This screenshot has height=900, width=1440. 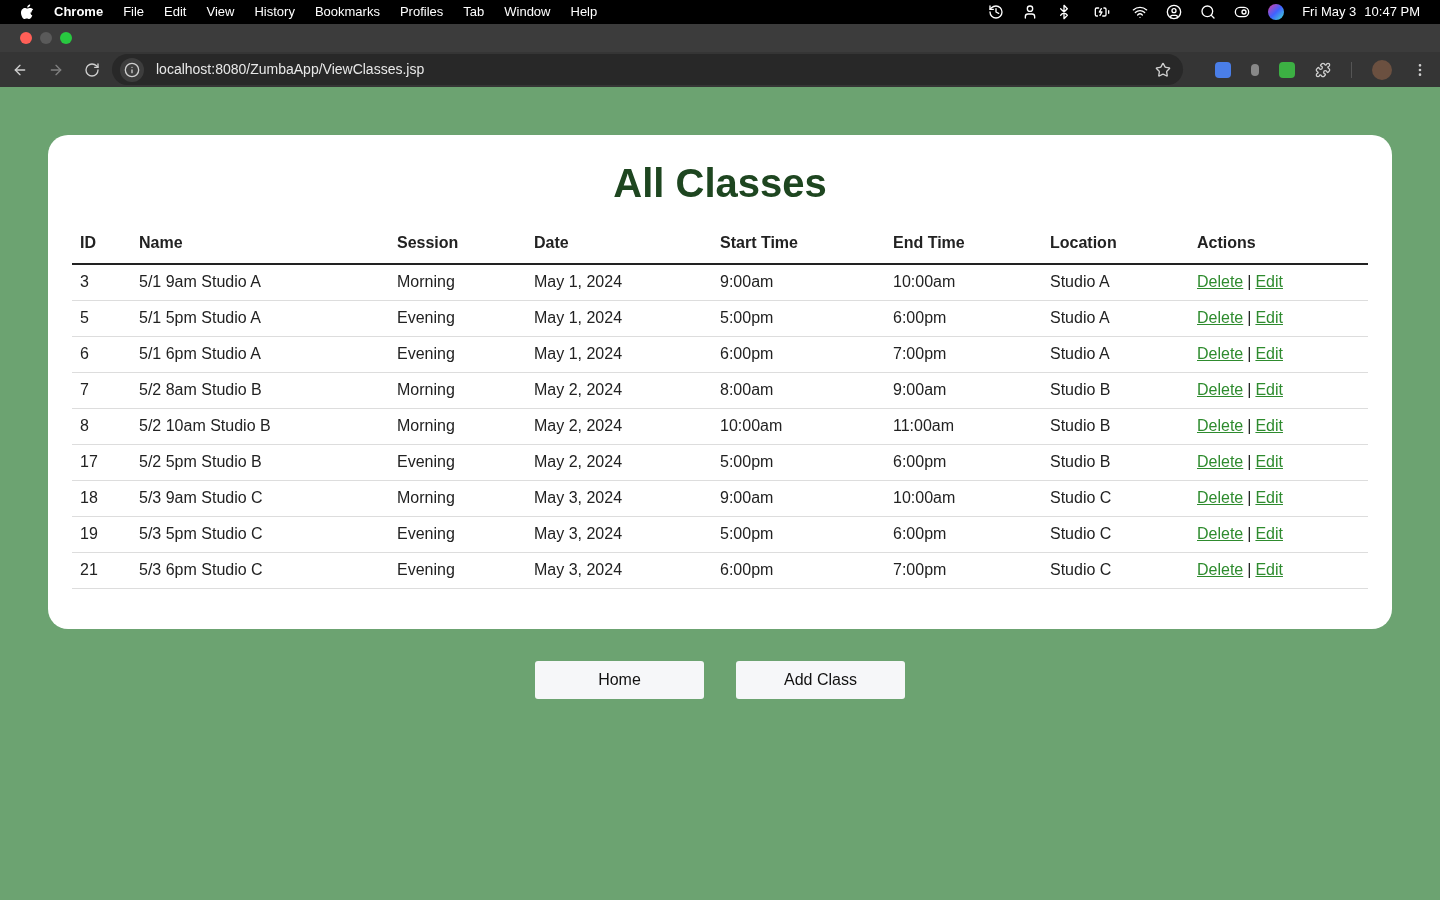 What do you see at coordinates (759, 242) in the screenshot?
I see `column-header: Start Time` at bounding box center [759, 242].